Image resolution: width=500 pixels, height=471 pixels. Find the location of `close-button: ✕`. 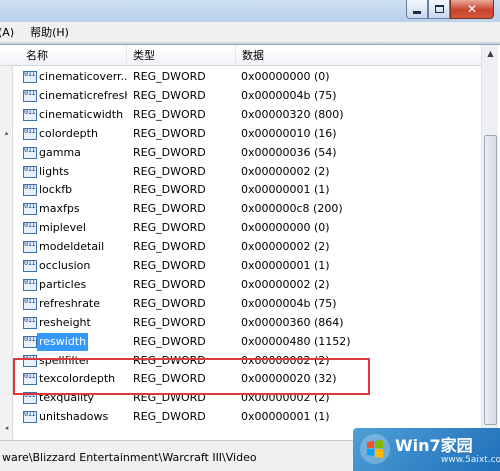

close-button: ✕ is located at coordinates (472, 9).